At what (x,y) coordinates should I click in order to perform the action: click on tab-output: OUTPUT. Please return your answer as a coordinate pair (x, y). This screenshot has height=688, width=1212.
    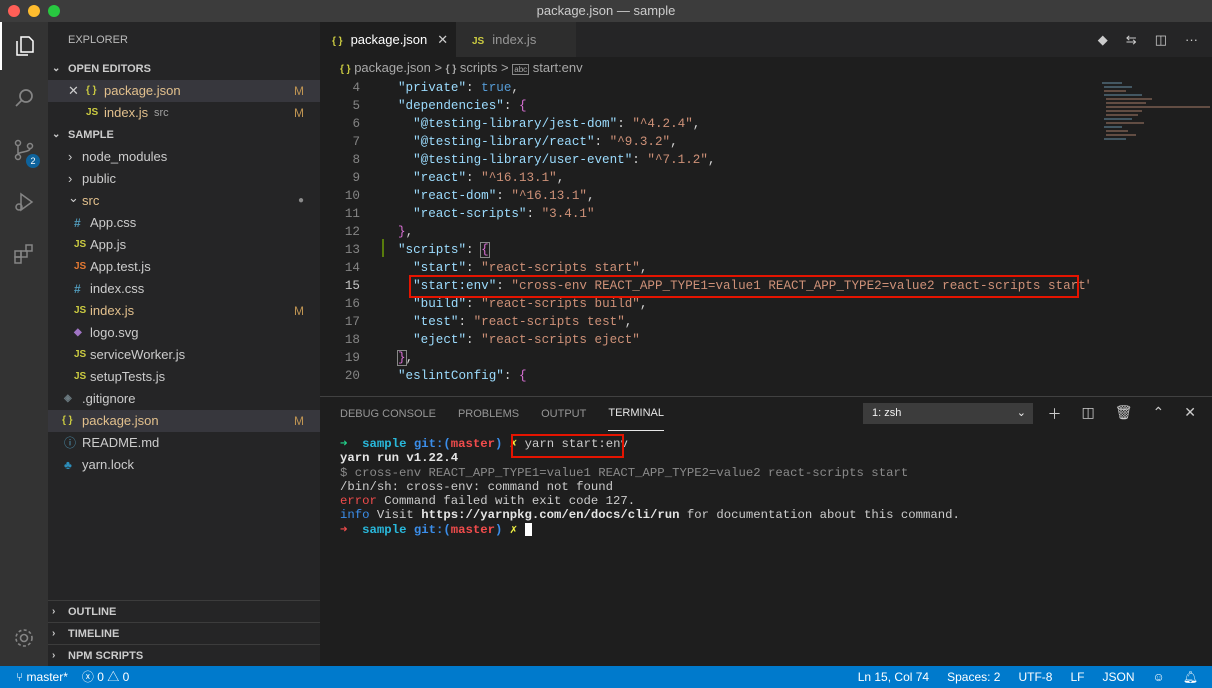
    Looking at the image, I should click on (563, 414).